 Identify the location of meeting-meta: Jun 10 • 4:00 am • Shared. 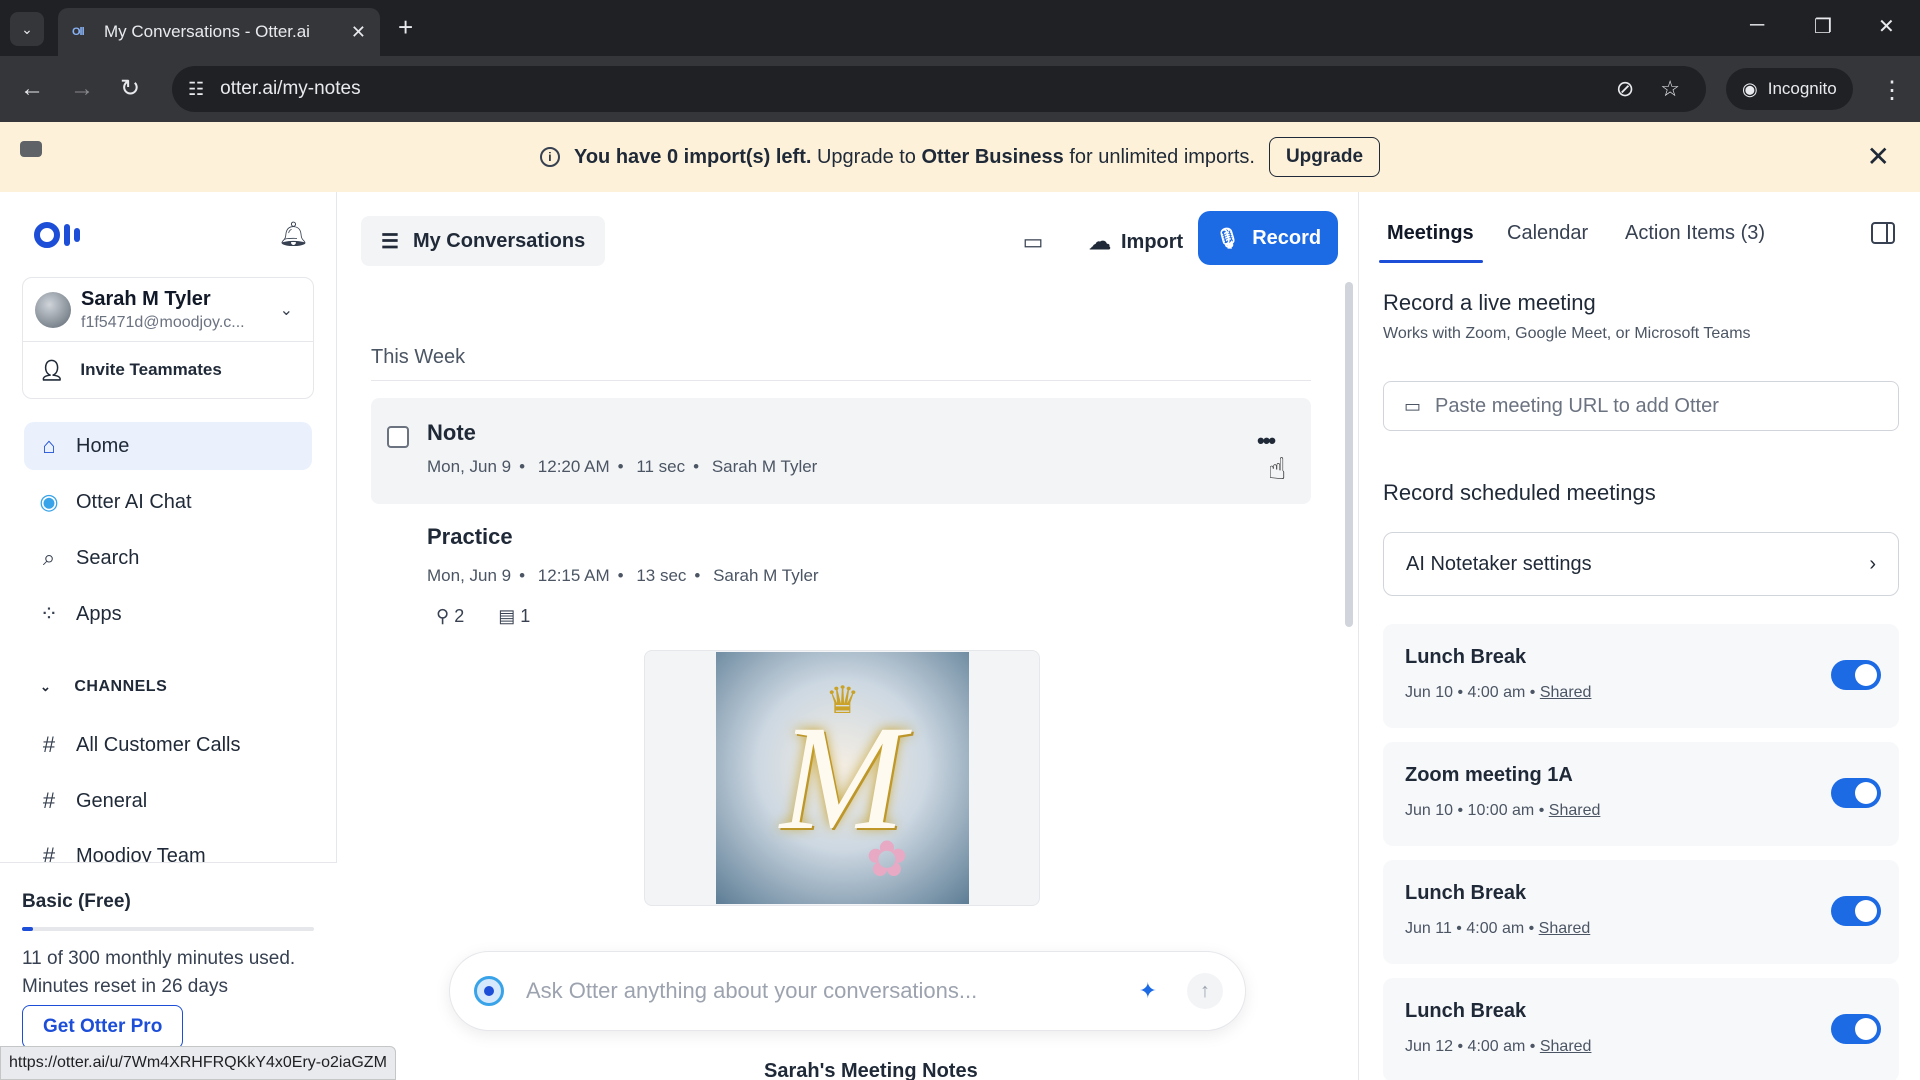
(1498, 692).